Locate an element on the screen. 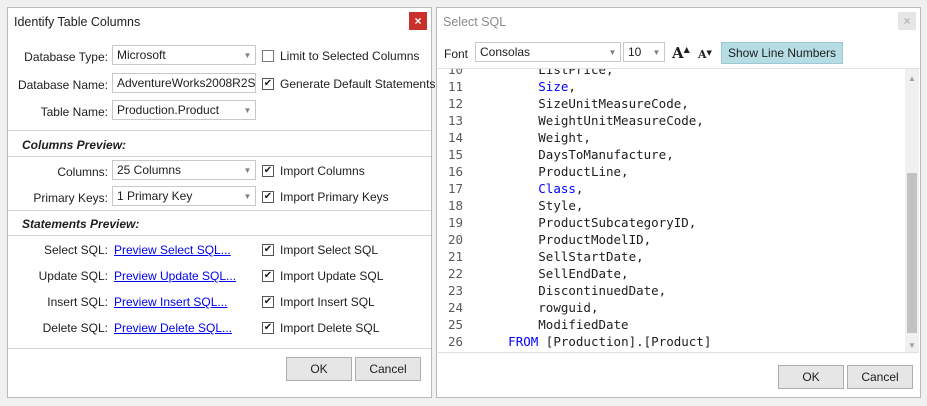 This screenshot has height=406, width=927. code-text: DiscontinuedDate, is located at coordinates (572, 290).